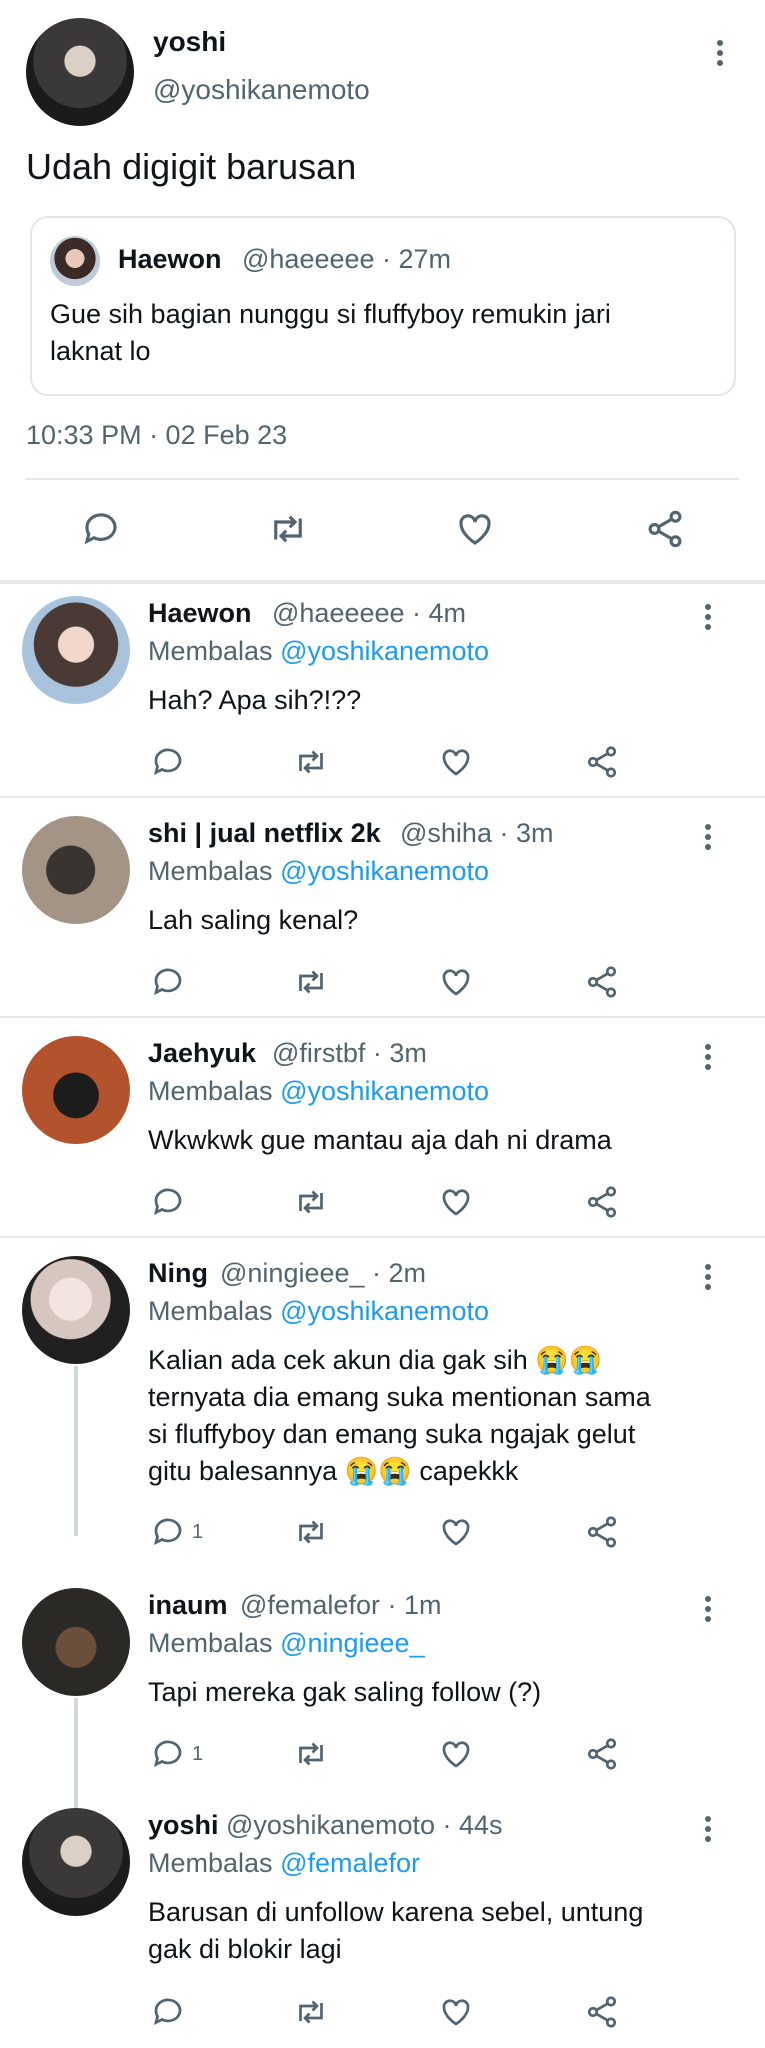 The image size is (765, 2048). What do you see at coordinates (183, 1825) in the screenshot?
I see `reply-name: yoshi` at bounding box center [183, 1825].